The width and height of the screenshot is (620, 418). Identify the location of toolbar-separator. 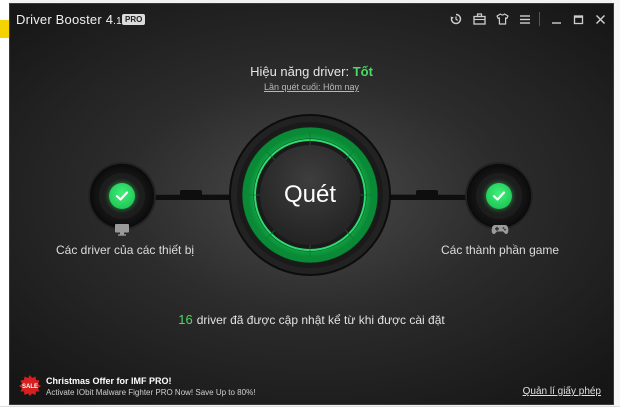
(539, 19).